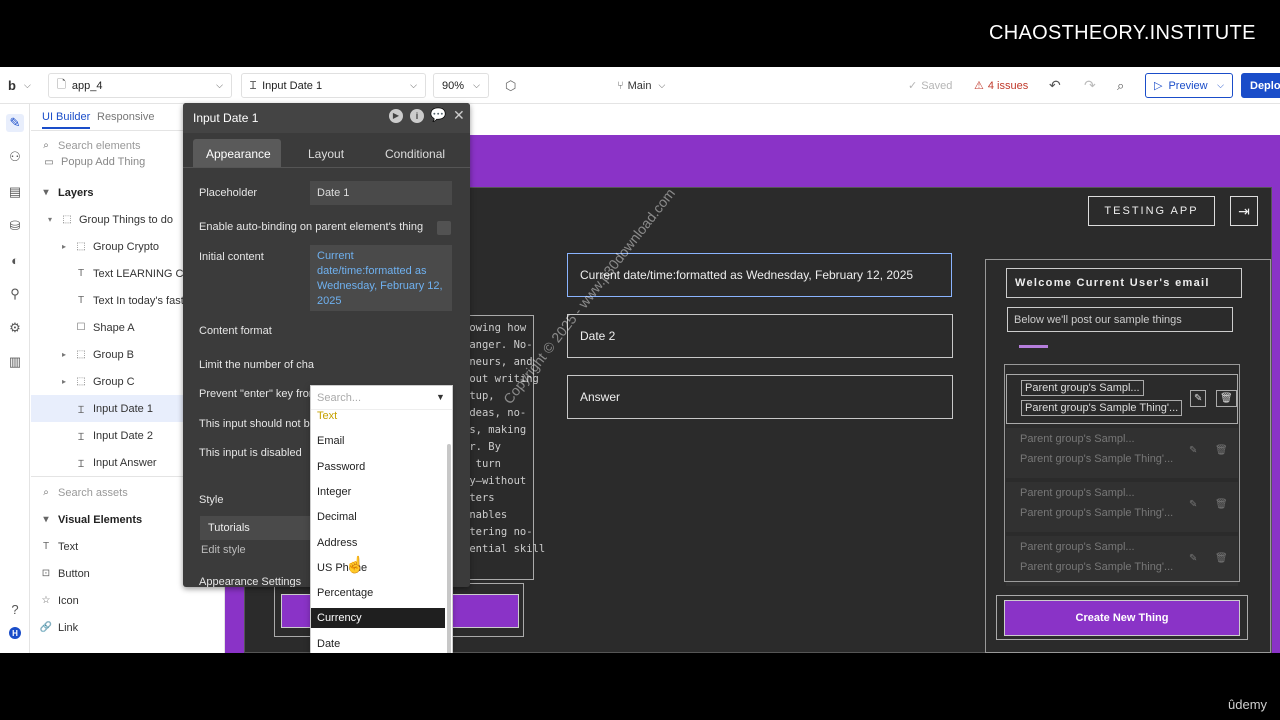 The image size is (1280, 720). What do you see at coordinates (378, 441) in the screenshot?
I see `format-option: Email` at bounding box center [378, 441].